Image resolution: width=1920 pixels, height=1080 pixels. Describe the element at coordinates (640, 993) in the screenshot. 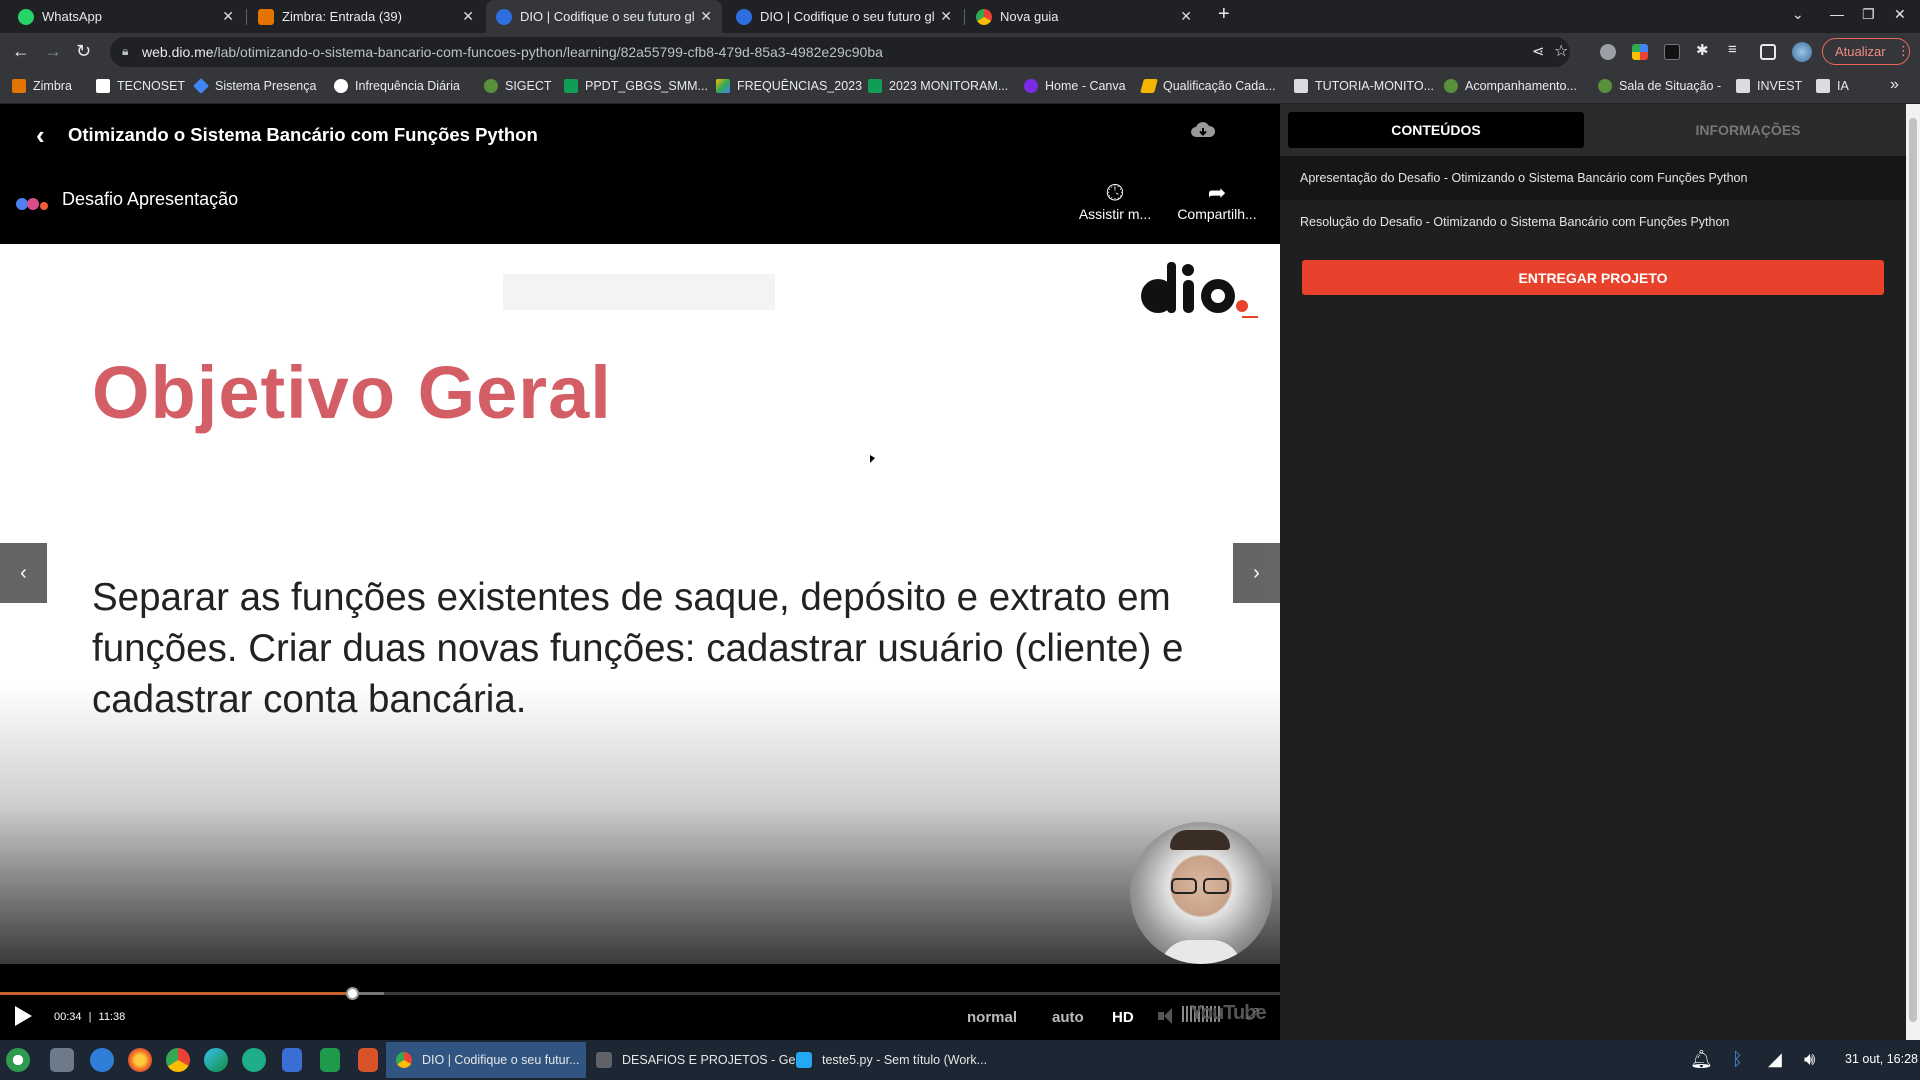

I see `video-progress-bar` at that location.